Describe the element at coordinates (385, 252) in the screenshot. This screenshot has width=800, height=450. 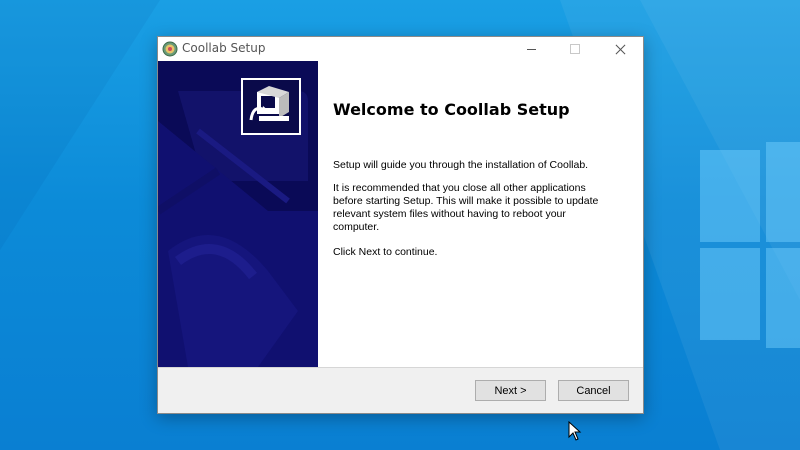
I see `continue-instruction: Click Next to continue.` at that location.